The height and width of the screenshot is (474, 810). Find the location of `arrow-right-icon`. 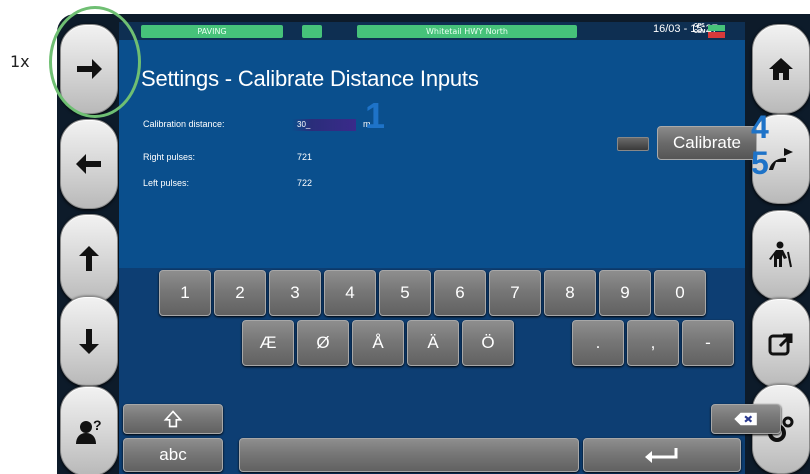

arrow-right-icon is located at coordinates (89, 69).